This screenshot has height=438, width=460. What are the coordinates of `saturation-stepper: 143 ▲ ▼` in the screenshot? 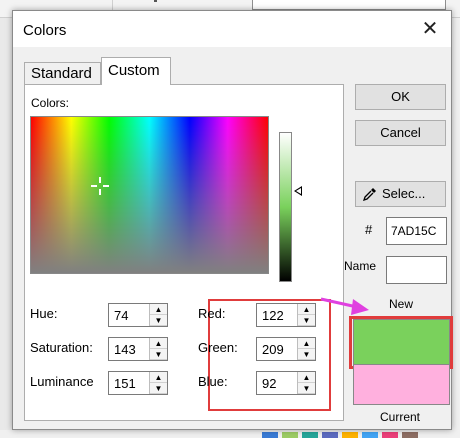 It's located at (138, 349).